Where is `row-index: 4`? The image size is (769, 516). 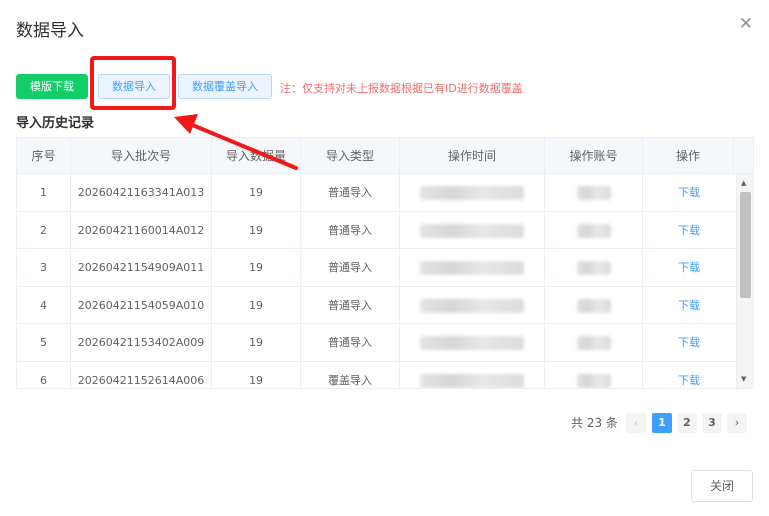 row-index: 4 is located at coordinates (44, 305).